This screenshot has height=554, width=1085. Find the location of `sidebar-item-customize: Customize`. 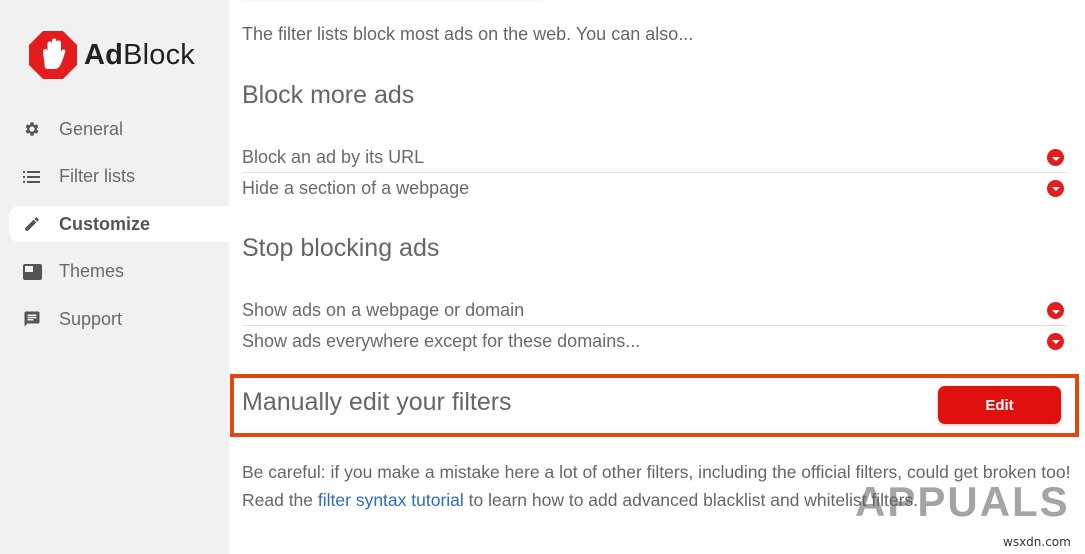

sidebar-item-customize: Customize is located at coordinates (119, 224).